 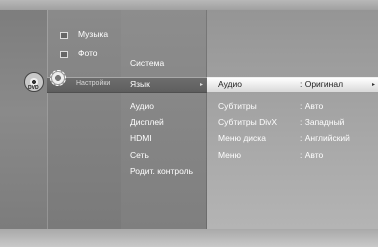 I want to click on gear-icon, so click(x=58, y=78).